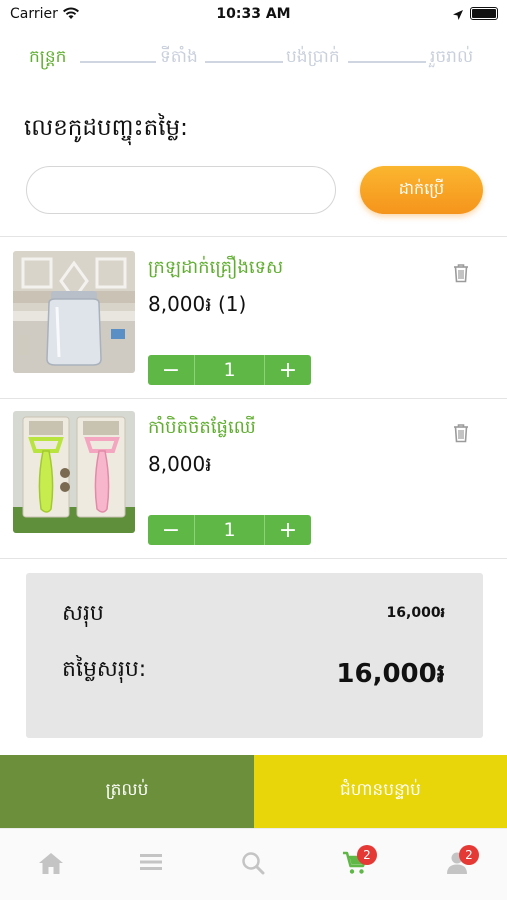 The image size is (507, 900). I want to click on coupon-input, so click(181, 190).